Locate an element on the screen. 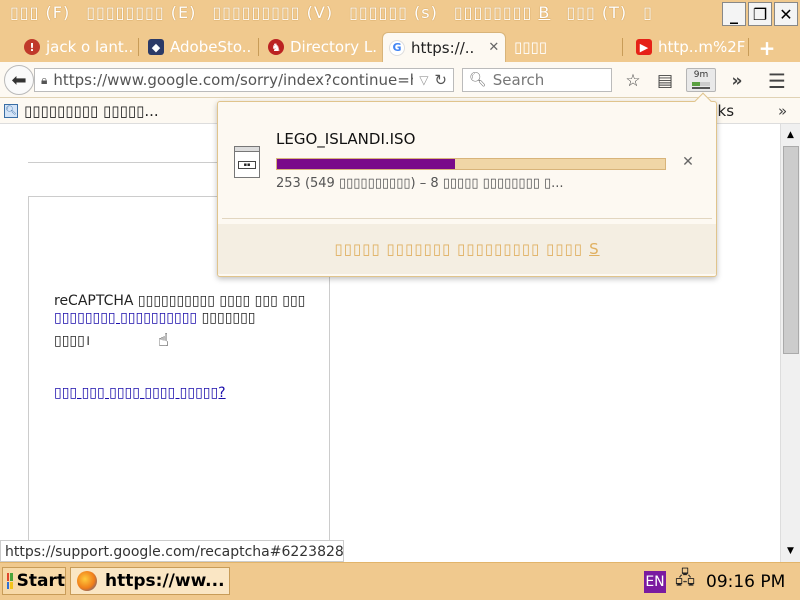 The width and height of the screenshot is (800, 600). hamburger-menu-icon: ☰ is located at coordinates (777, 81).